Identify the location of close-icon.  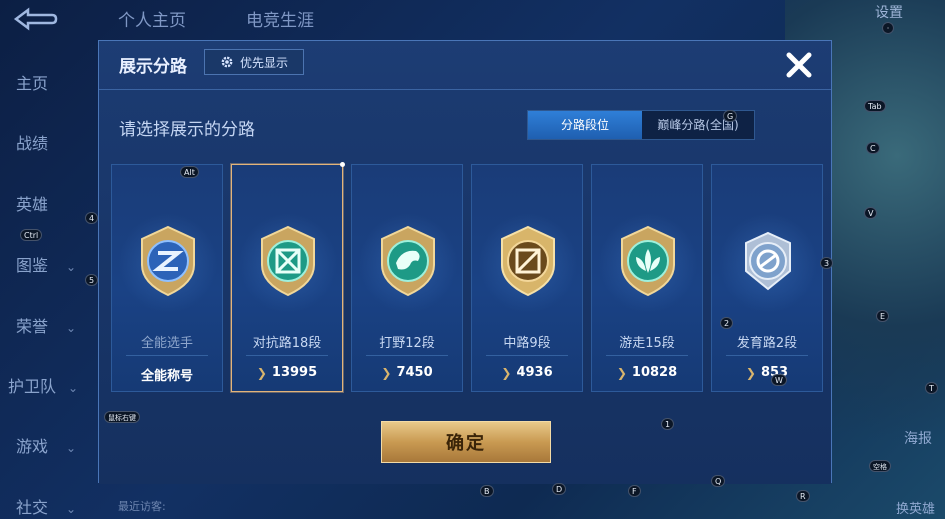
(799, 65).